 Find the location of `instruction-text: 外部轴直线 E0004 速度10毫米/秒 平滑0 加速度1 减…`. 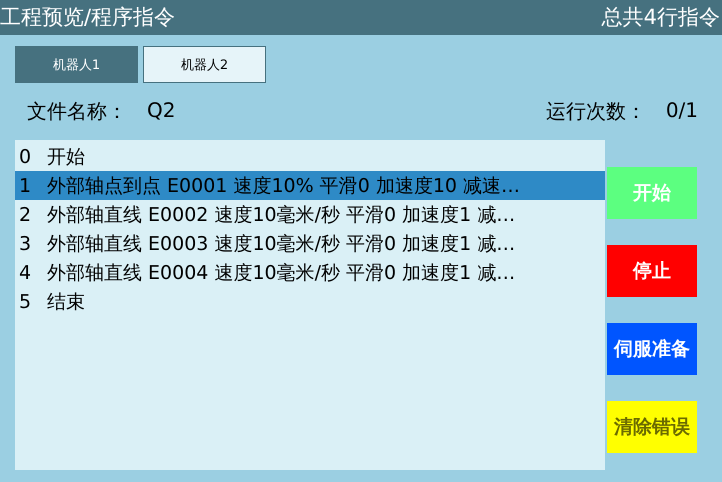

instruction-text: 外部轴直线 E0004 速度10毫米/秒 平滑0 加速度1 减… is located at coordinates (281, 273).